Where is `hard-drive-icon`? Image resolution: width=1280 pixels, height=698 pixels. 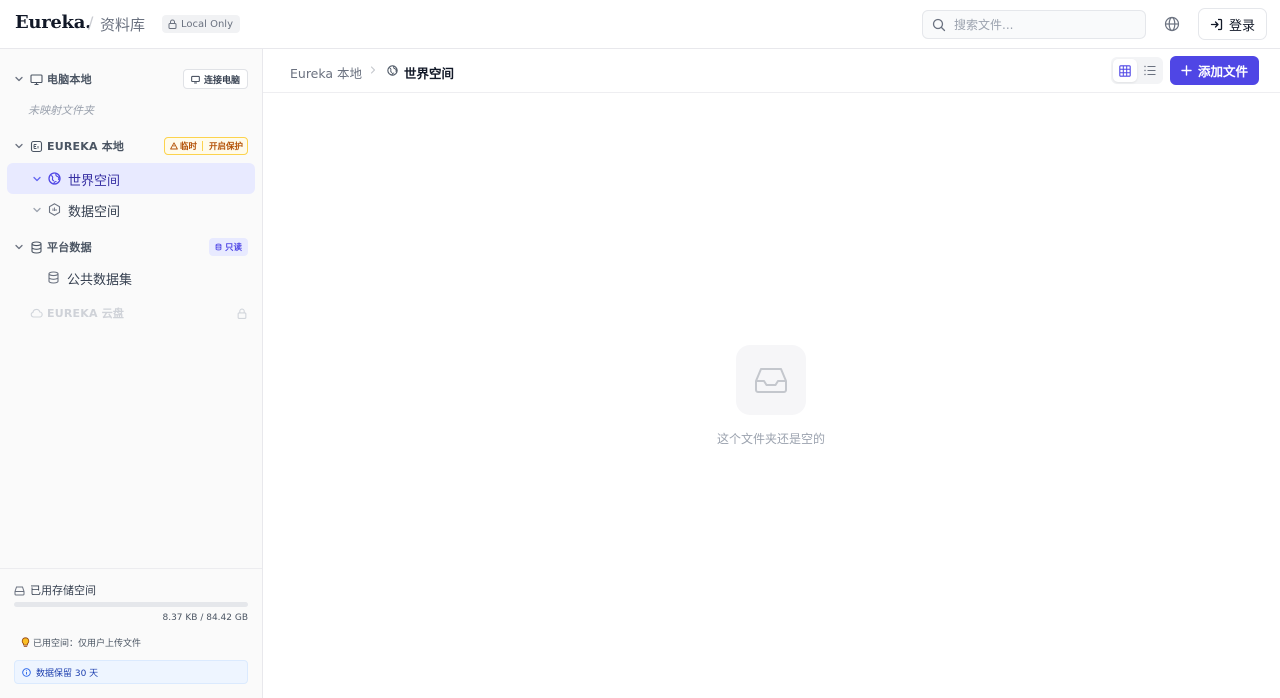 hard-drive-icon is located at coordinates (19, 590).